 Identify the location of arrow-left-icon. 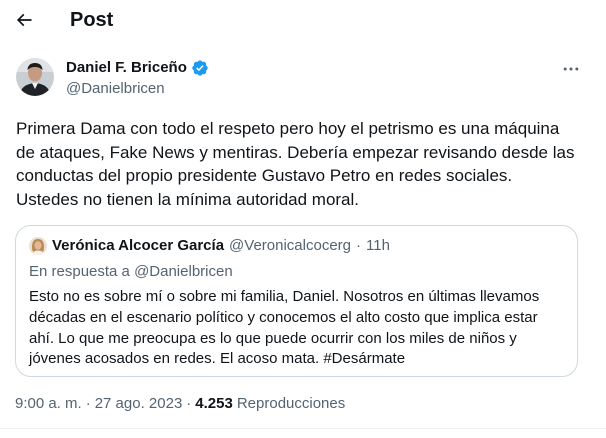
(24, 20).